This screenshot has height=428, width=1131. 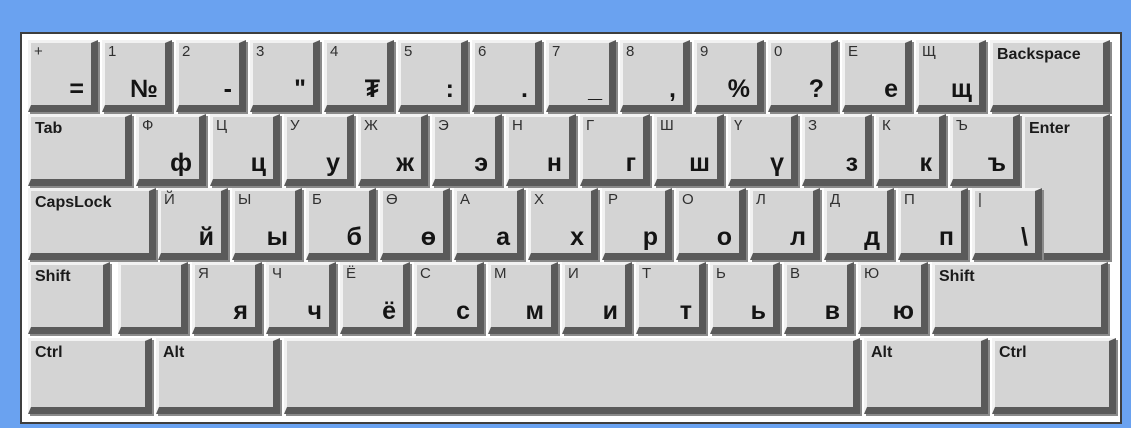 I want to click on key-main-legend: э, so click(x=481, y=163).